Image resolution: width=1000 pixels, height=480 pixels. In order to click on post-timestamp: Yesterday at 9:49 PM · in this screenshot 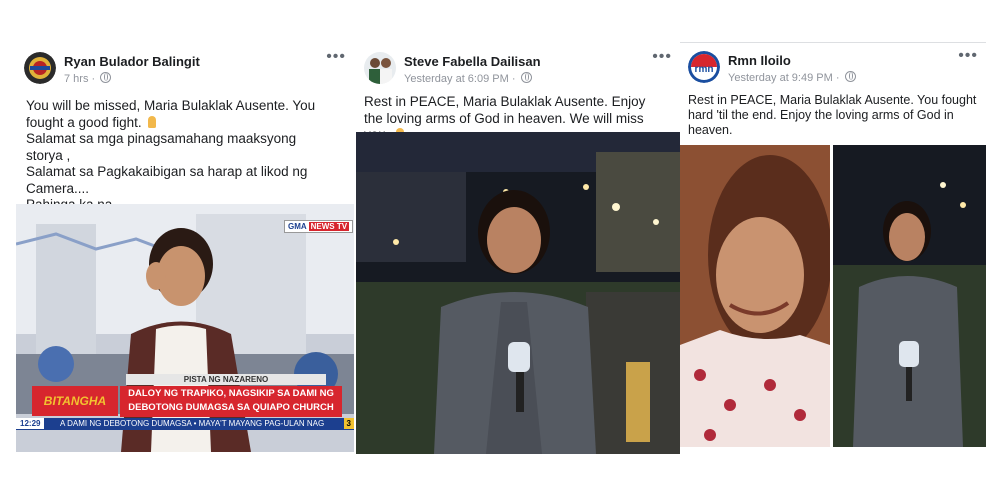, I will do `click(792, 77)`.